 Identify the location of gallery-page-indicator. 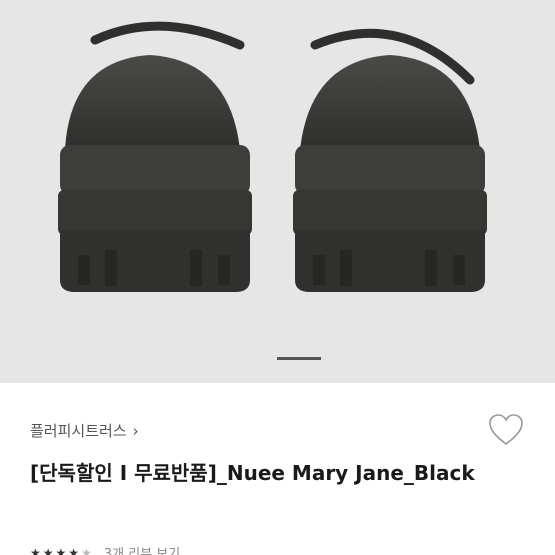
(299, 358).